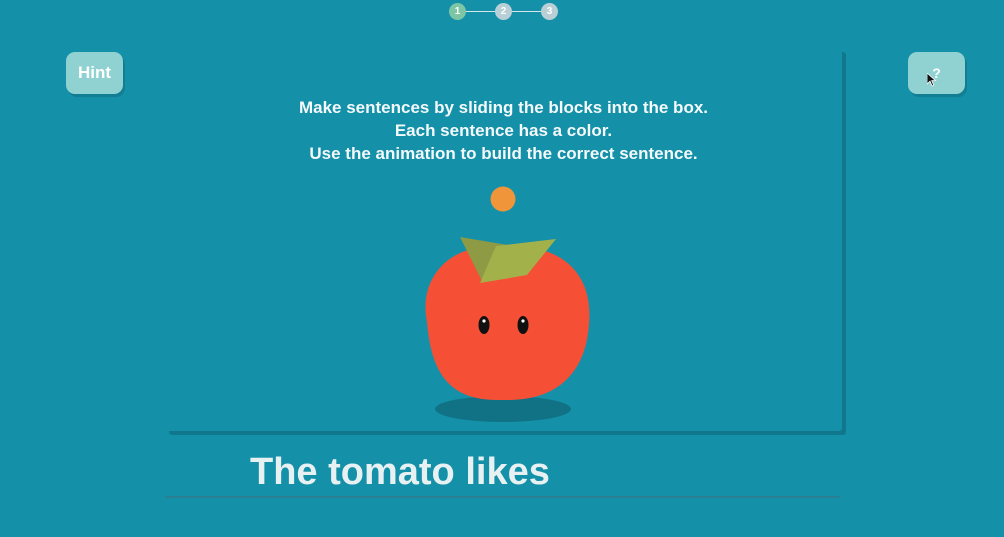 The height and width of the screenshot is (537, 1004). Describe the element at coordinates (502, 497) in the screenshot. I see `answer-box-underline` at that location.